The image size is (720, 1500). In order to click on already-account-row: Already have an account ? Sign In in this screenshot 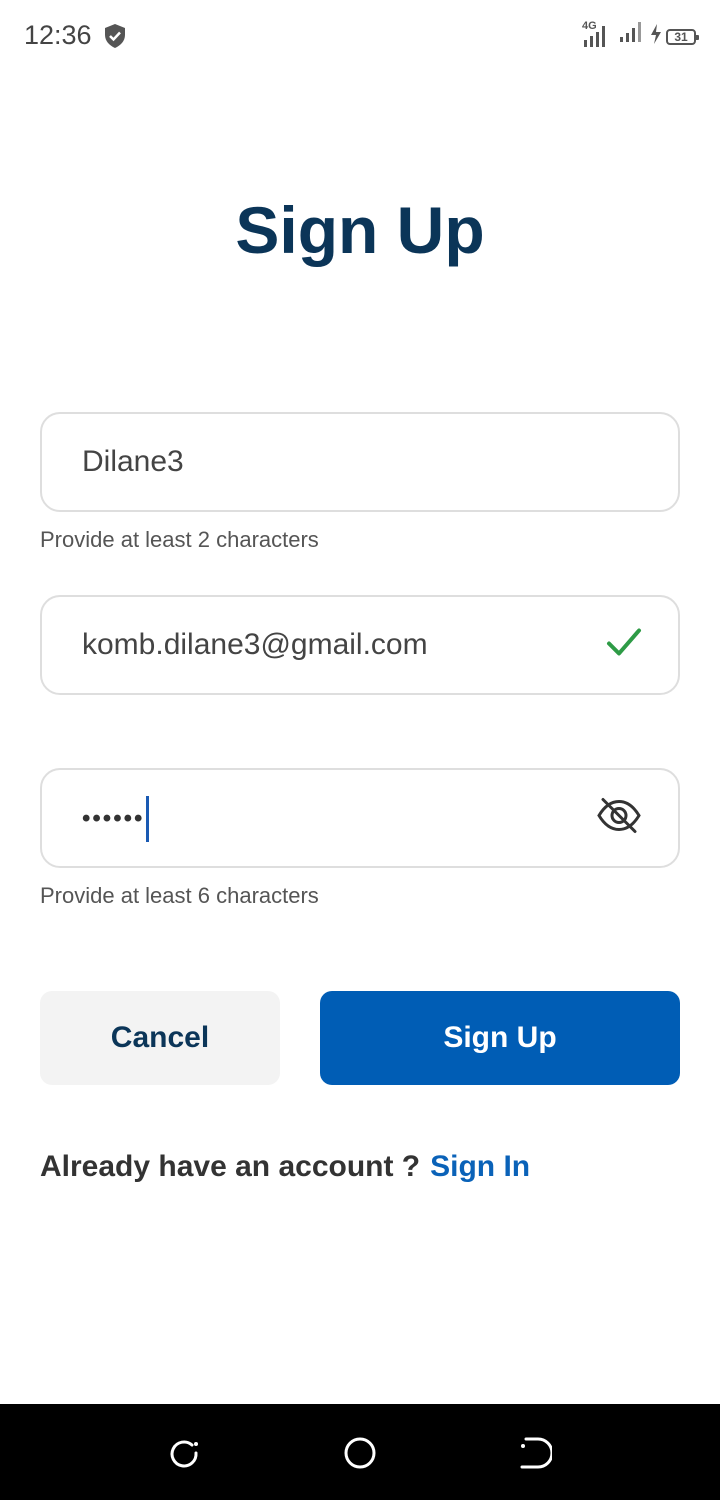, I will do `click(285, 1167)`.